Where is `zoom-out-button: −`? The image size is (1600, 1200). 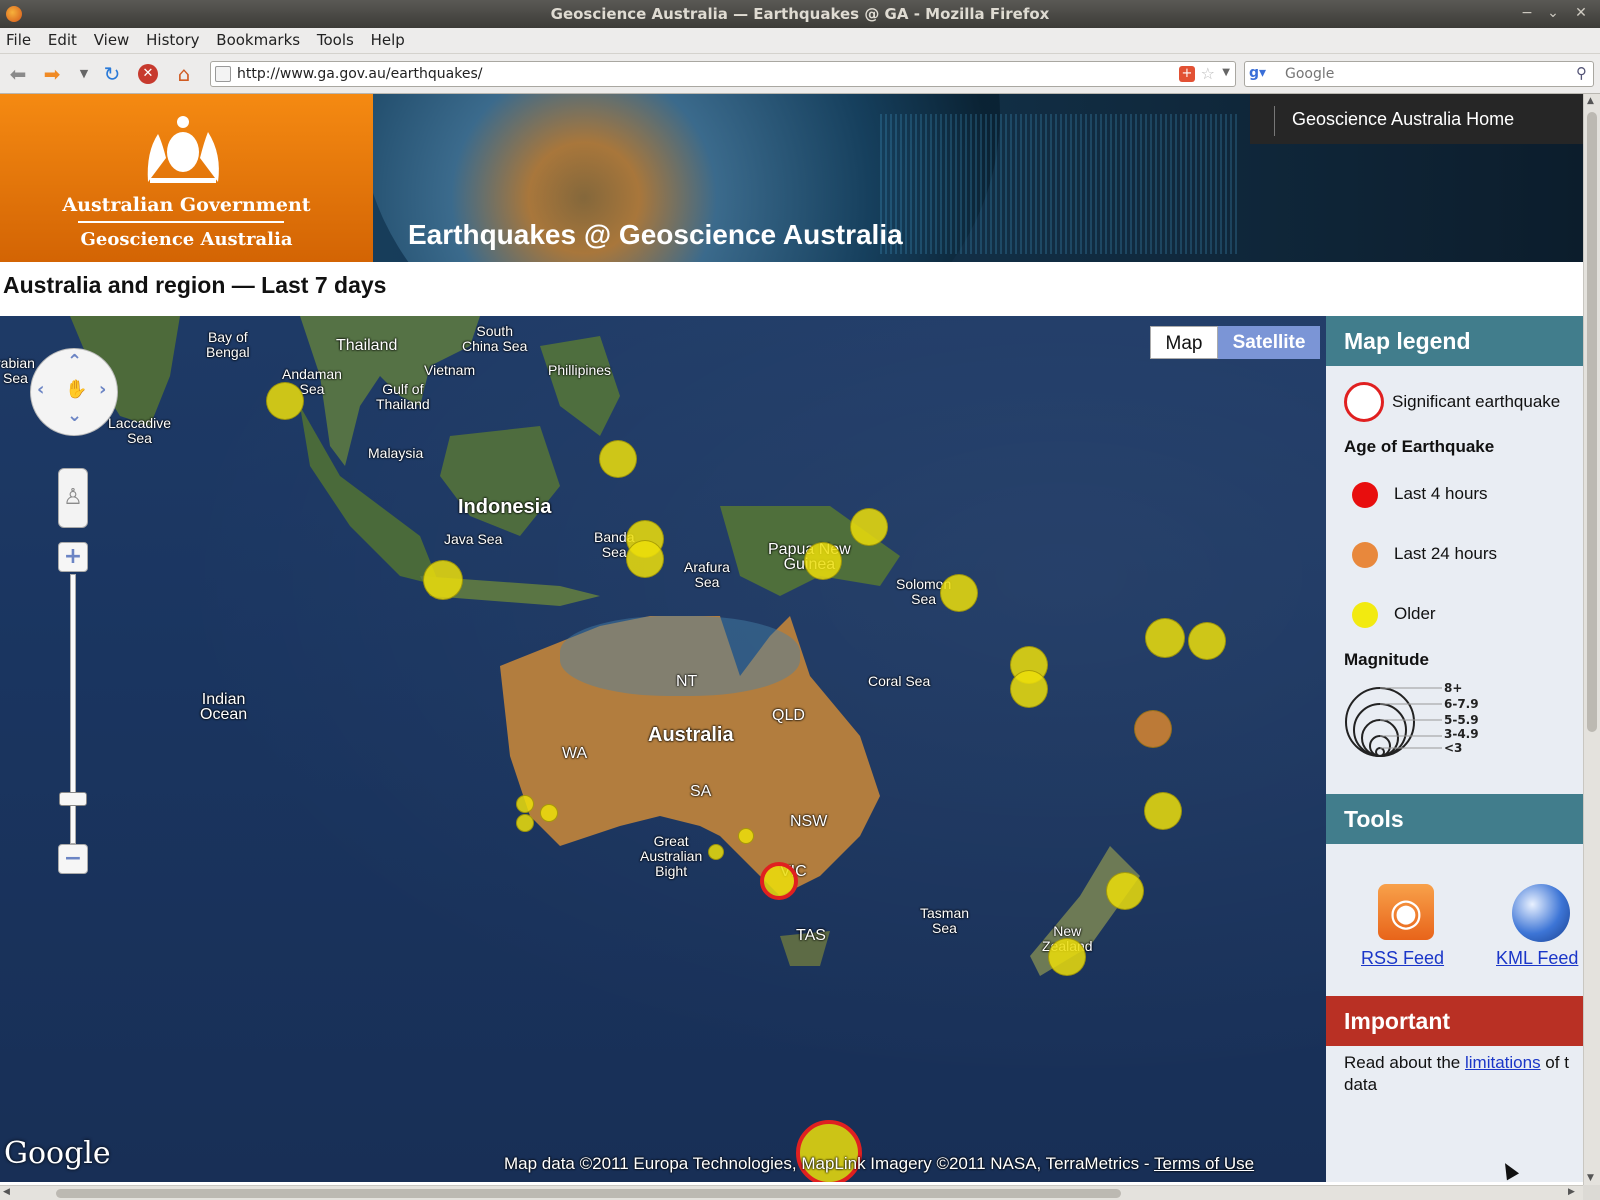
zoom-out-button: − is located at coordinates (73, 859).